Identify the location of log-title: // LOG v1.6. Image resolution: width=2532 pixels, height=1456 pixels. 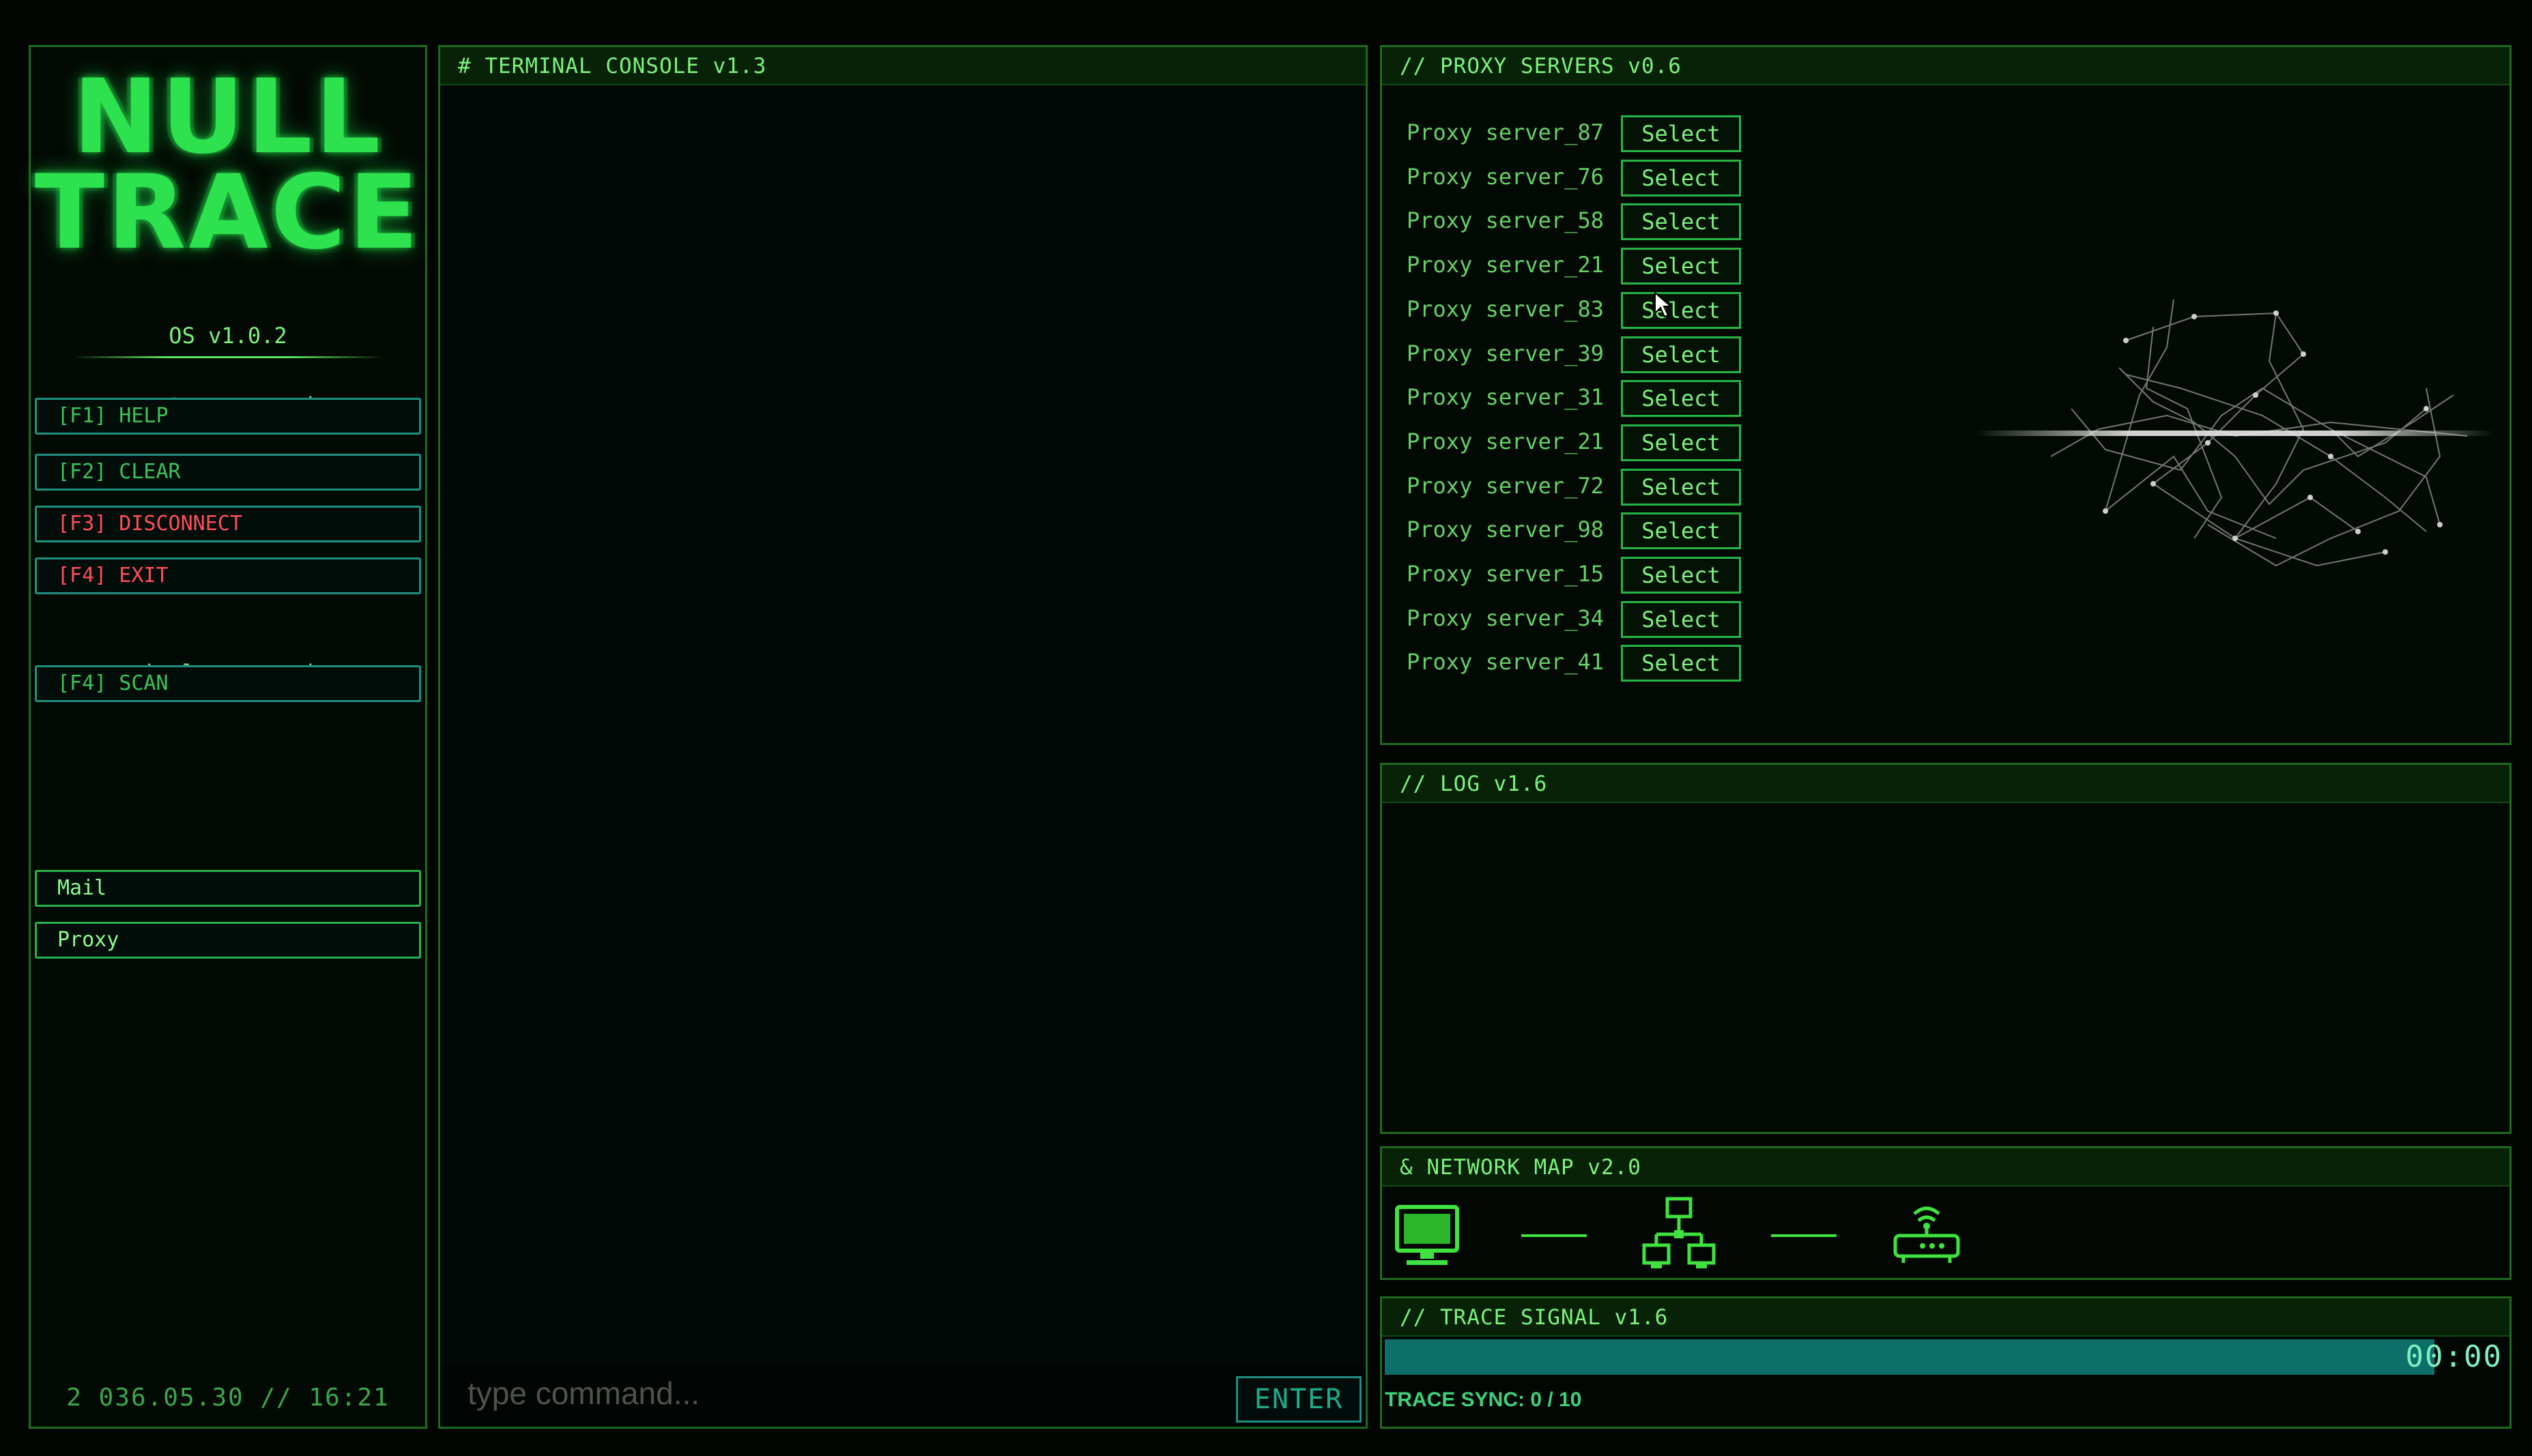
(1945, 784).